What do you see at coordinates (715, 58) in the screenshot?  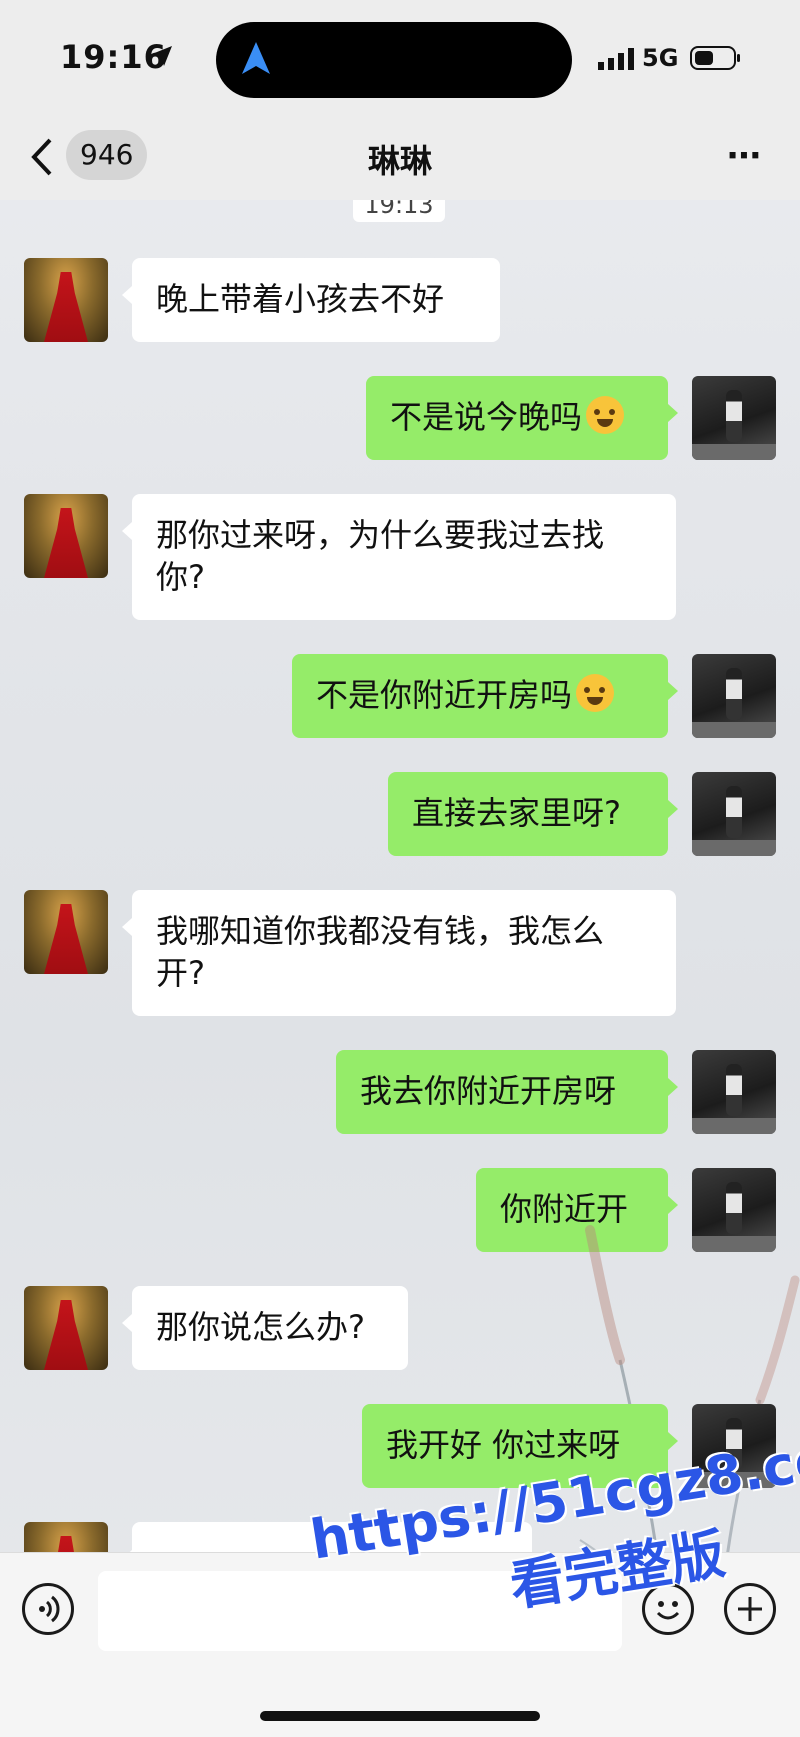 I see `battery-icon` at bounding box center [715, 58].